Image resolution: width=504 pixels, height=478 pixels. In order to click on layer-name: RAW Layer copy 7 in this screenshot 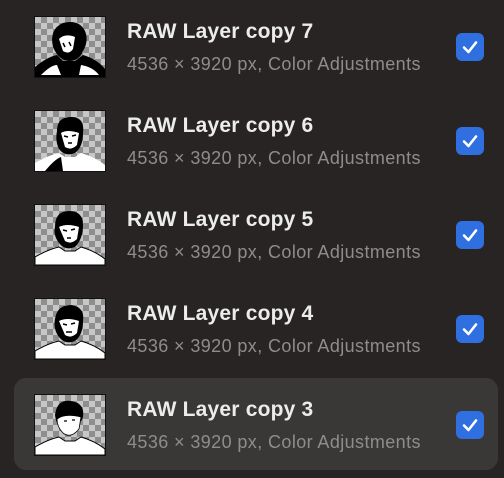, I will do `click(220, 31)`.